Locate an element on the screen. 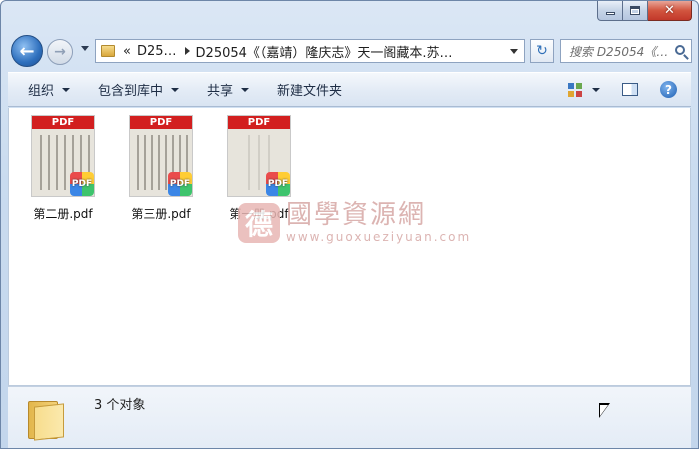 Image resolution: width=699 pixels, height=449 pixels. include-in-library-menu: 包含到库中 is located at coordinates (138, 89).